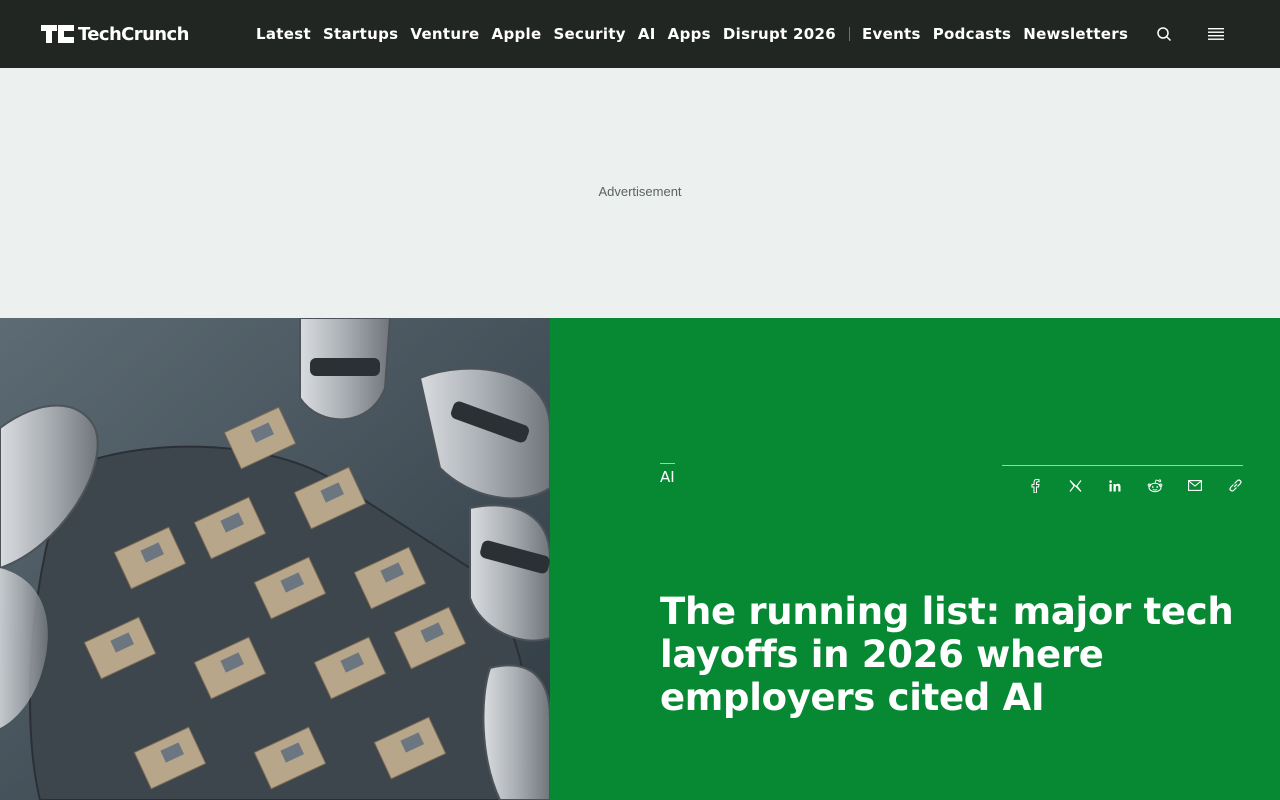  Describe the element at coordinates (1075, 34) in the screenshot. I see `nav-newsletters: Newsletters` at that location.